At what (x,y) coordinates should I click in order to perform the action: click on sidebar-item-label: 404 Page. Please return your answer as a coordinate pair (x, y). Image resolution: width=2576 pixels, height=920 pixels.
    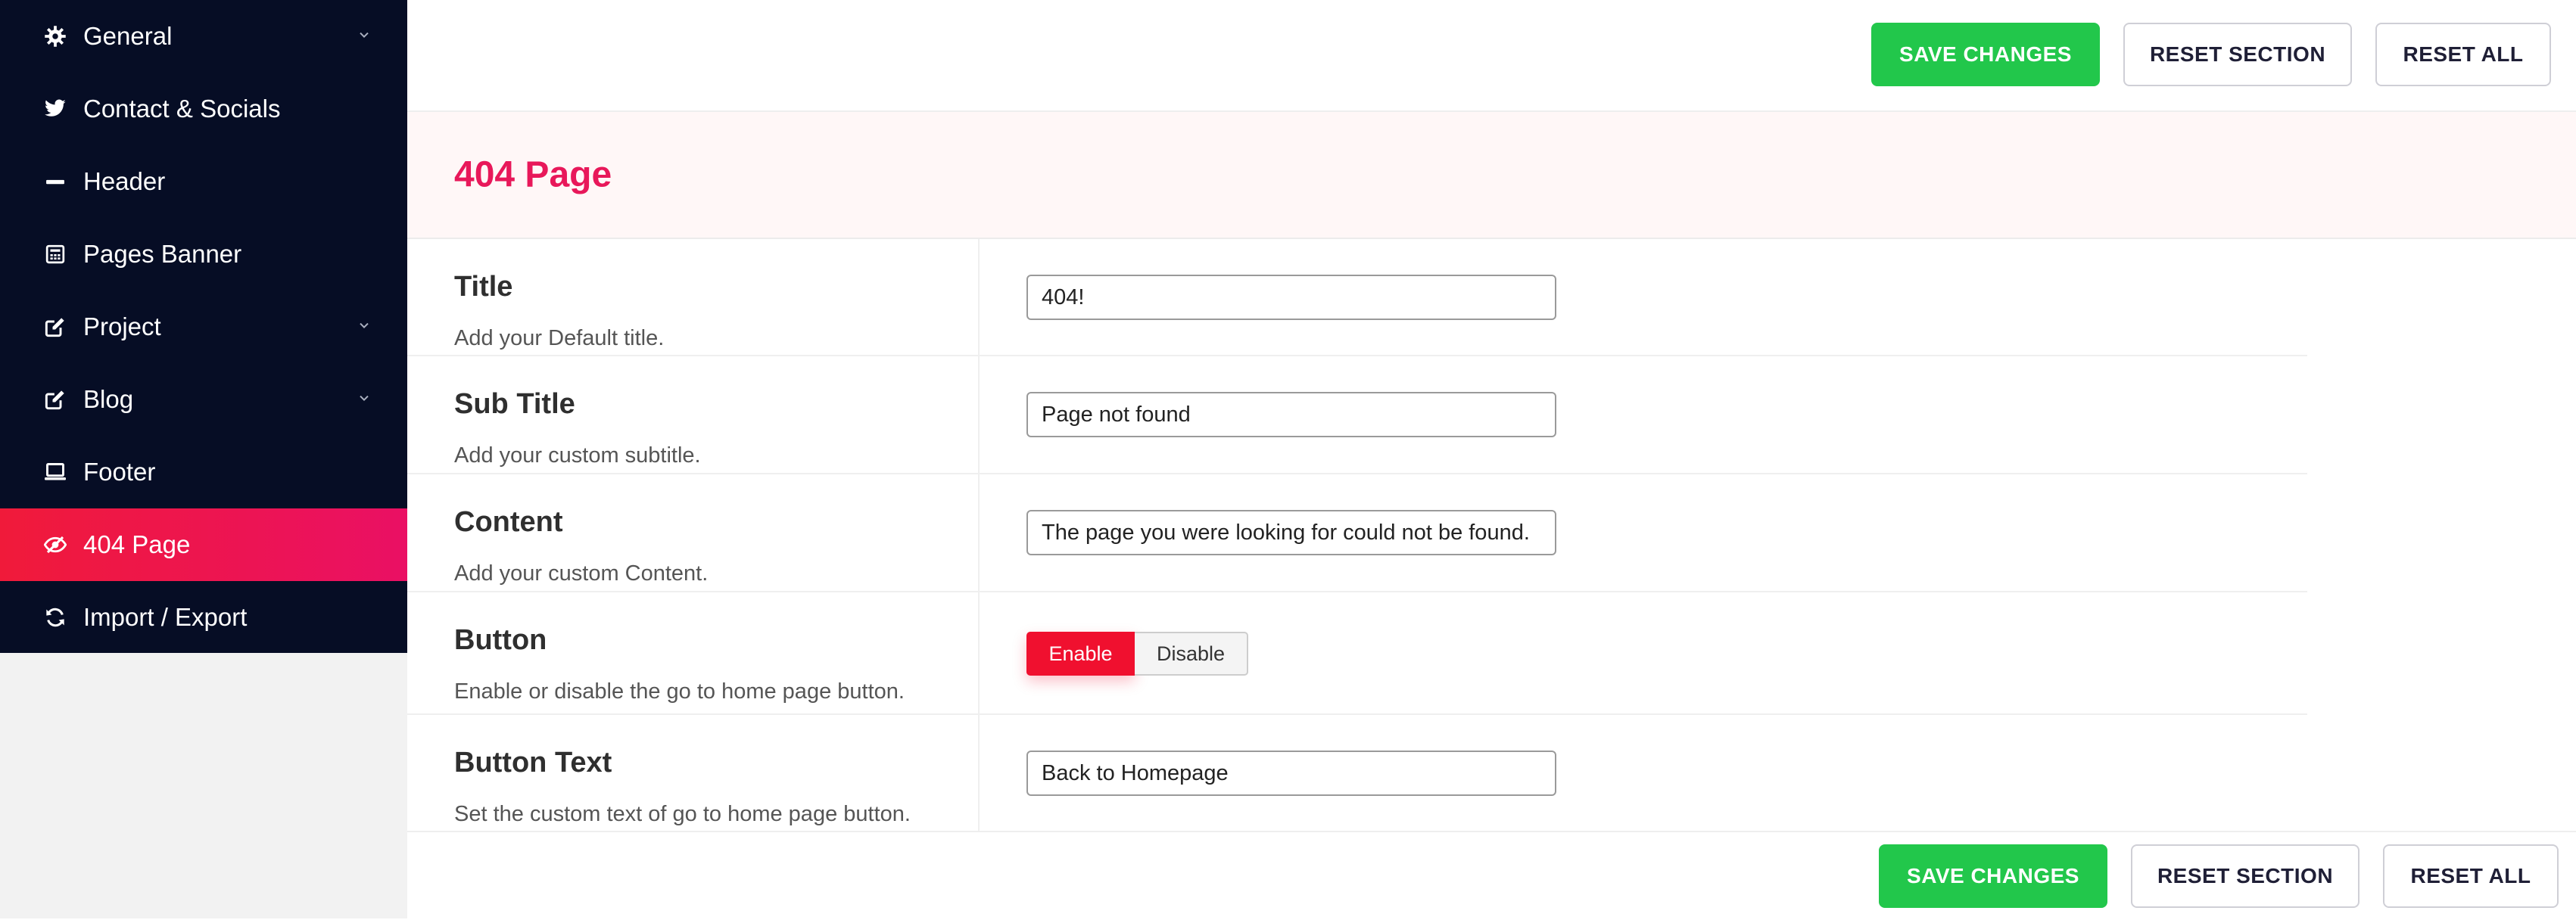
    Looking at the image, I should click on (137, 544).